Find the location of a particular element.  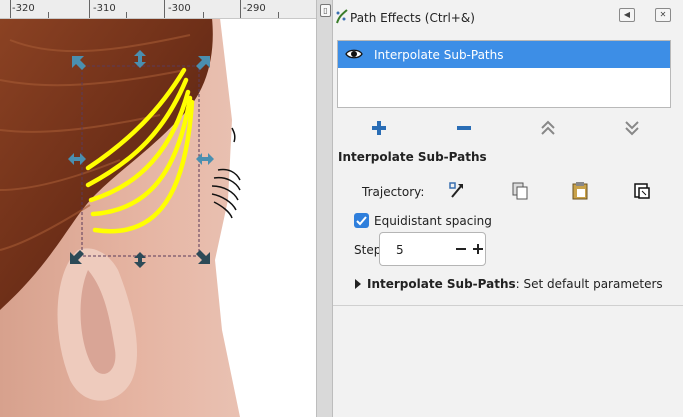

path-effects-icon is located at coordinates (342, 16).